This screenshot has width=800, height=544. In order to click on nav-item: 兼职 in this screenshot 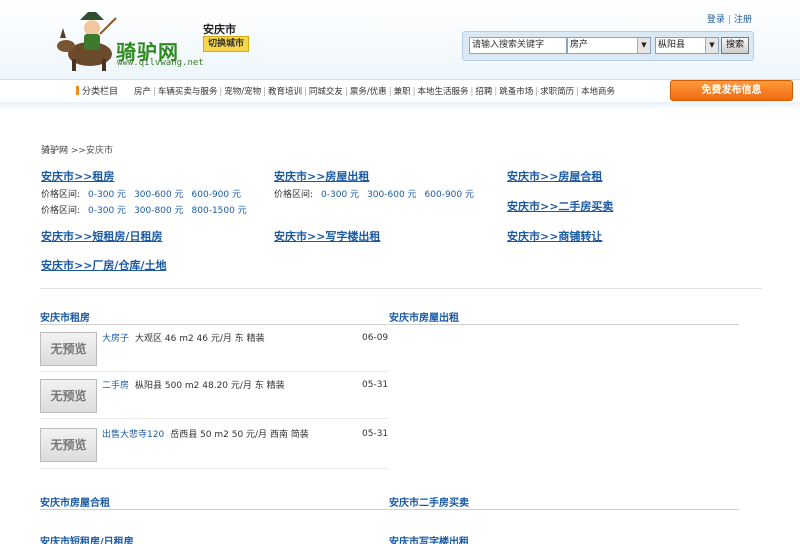, I will do `click(402, 92)`.